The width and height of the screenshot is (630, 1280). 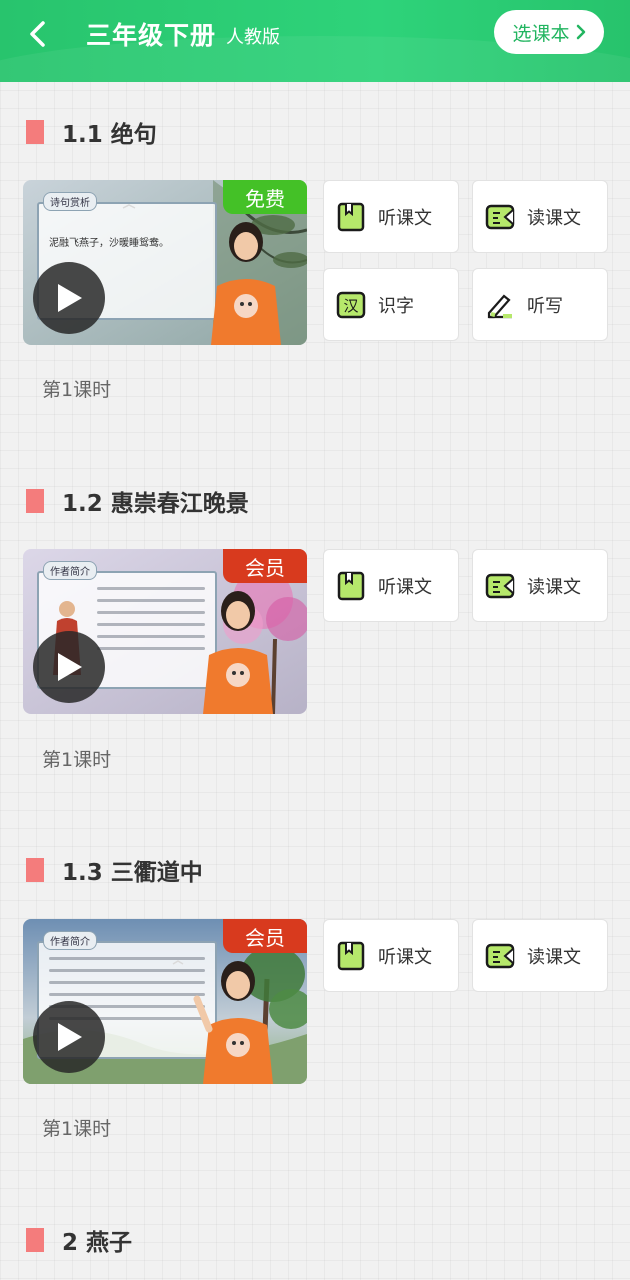 What do you see at coordinates (151, 623) in the screenshot?
I see `board-text-lines` at bounding box center [151, 623].